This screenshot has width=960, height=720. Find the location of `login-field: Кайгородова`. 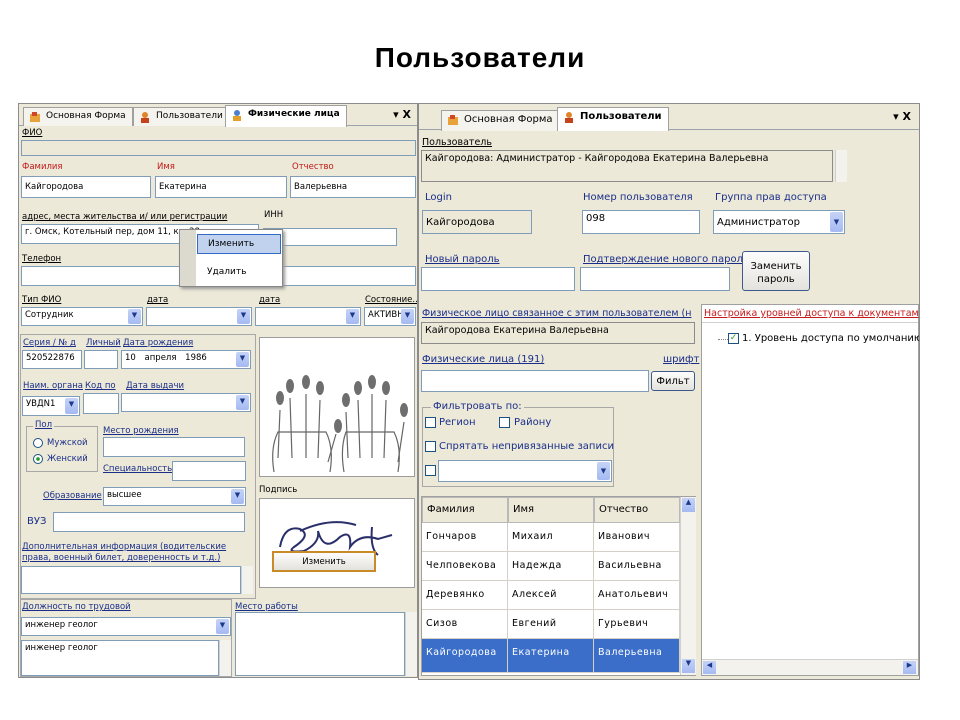

login-field: Кайгородова is located at coordinates (477, 222).